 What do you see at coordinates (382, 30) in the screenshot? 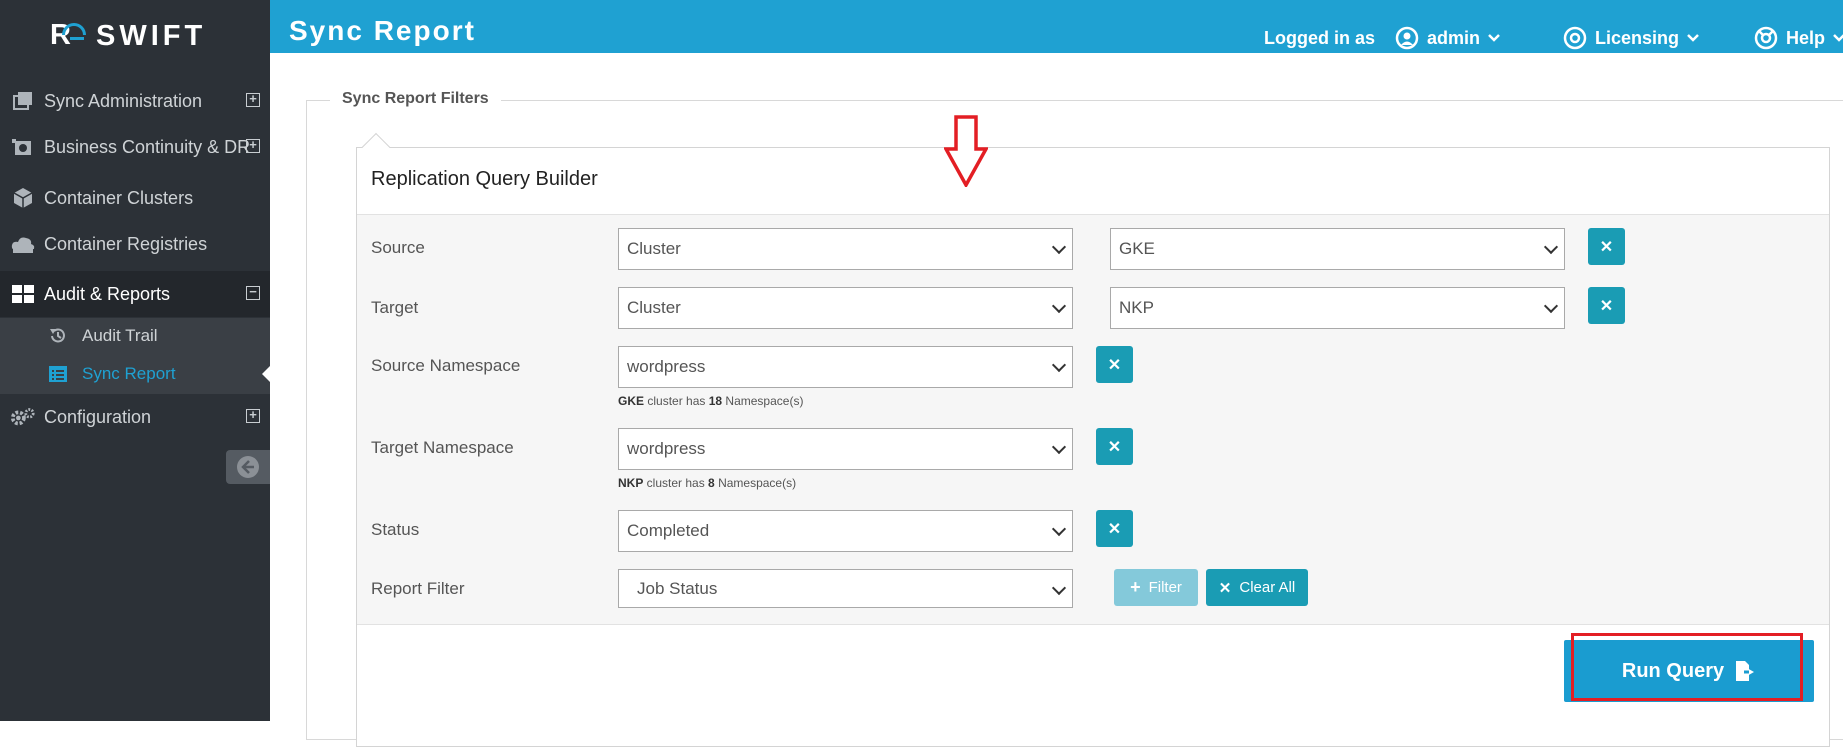
I see `page-title: Sync Report` at bounding box center [382, 30].